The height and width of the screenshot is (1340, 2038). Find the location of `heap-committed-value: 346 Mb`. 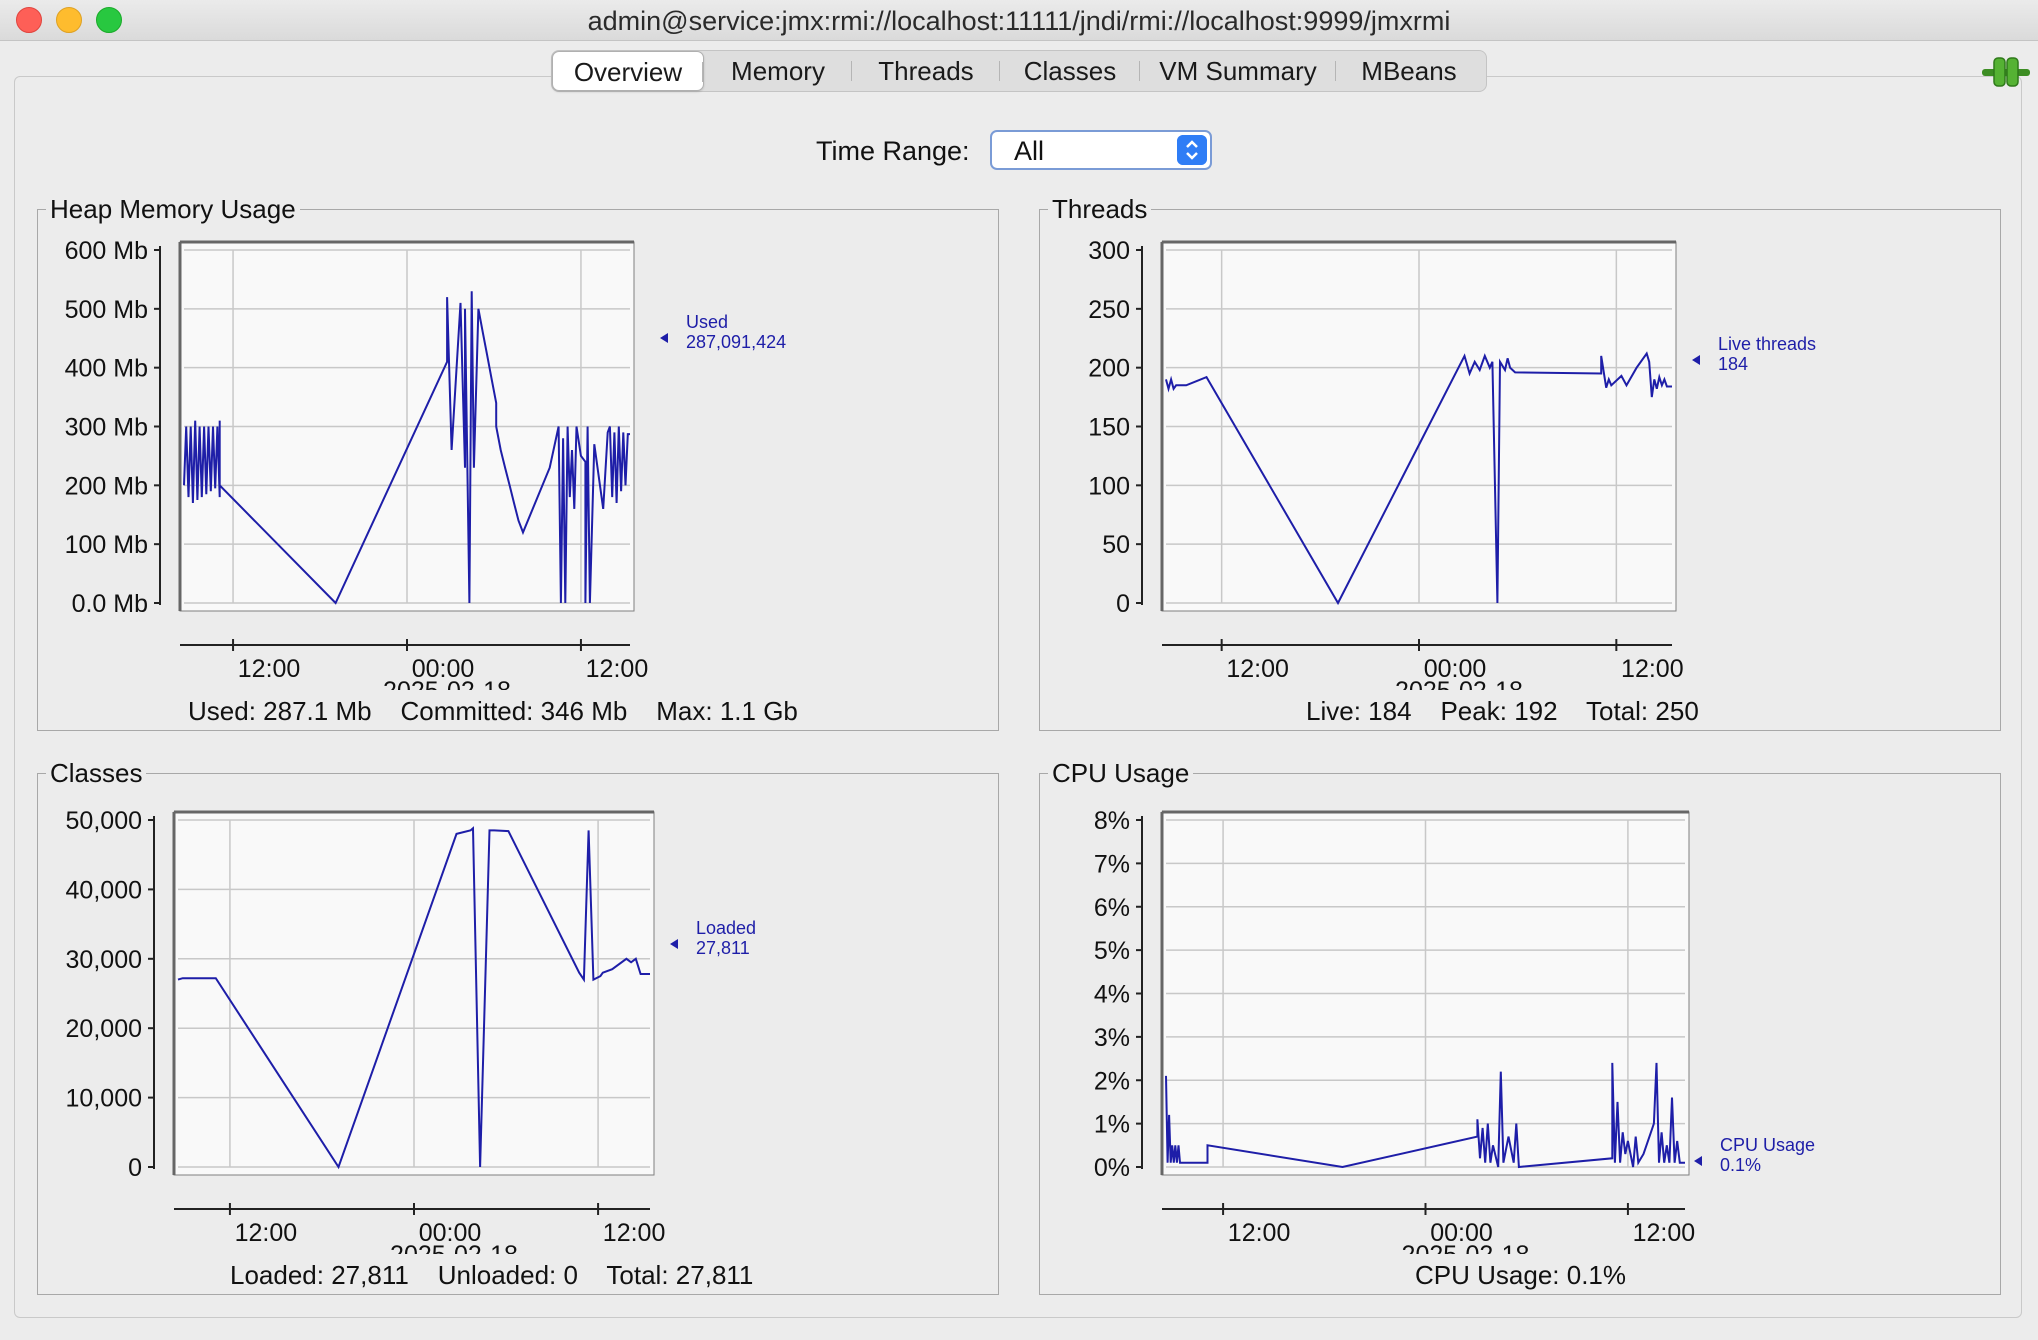

heap-committed-value: 346 Mb is located at coordinates (584, 711).